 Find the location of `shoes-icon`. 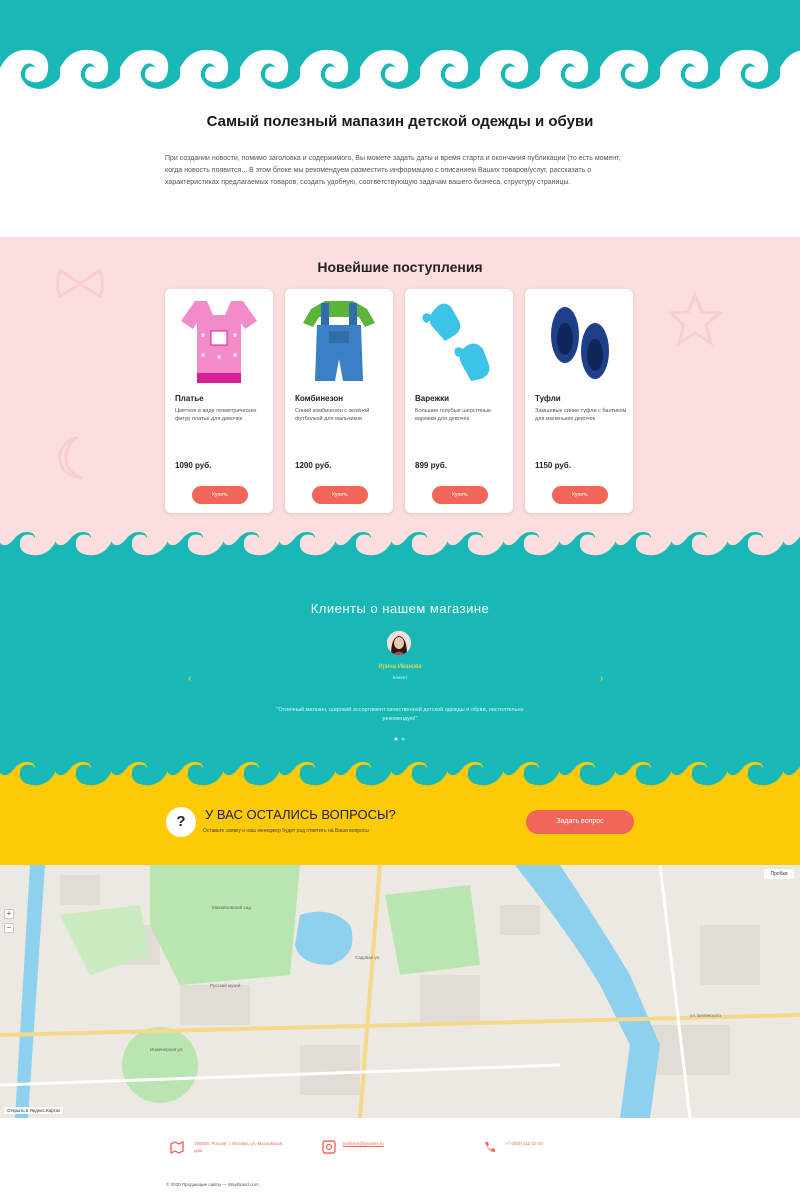

shoes-icon is located at coordinates (580, 343).